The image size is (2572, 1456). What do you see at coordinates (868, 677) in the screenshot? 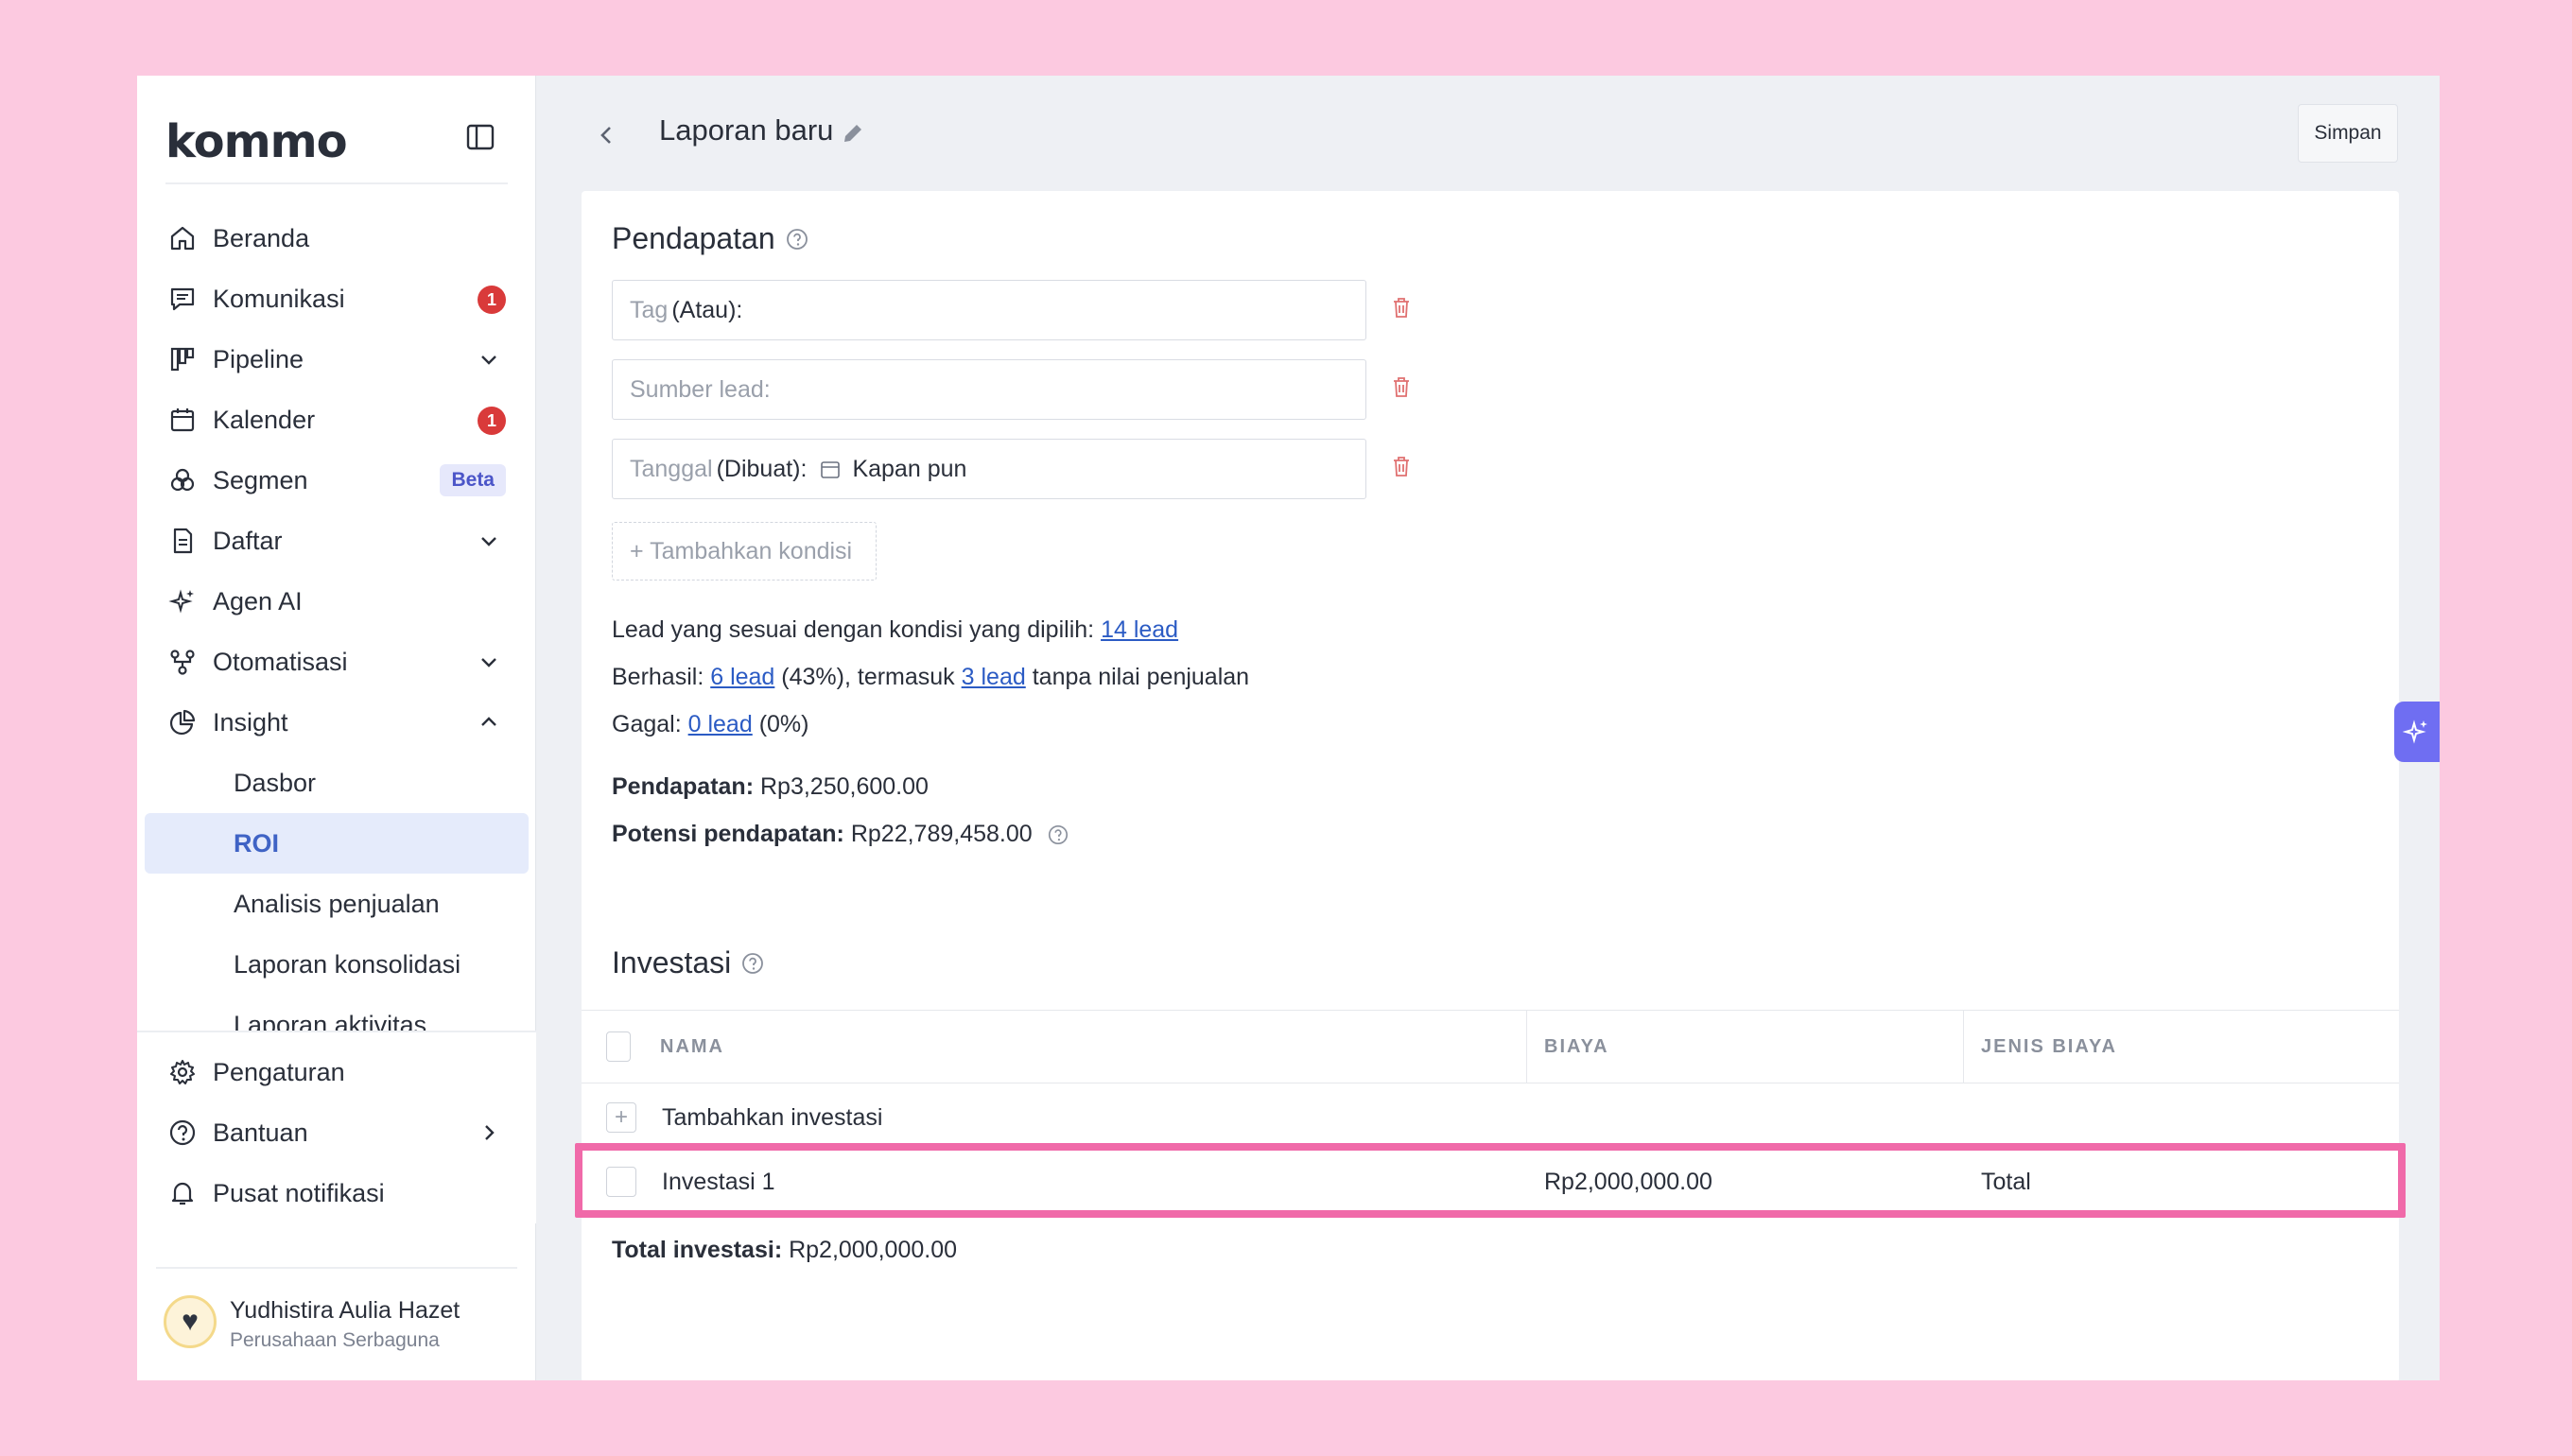
I see `success-percent: (43%), termasuk` at bounding box center [868, 677].